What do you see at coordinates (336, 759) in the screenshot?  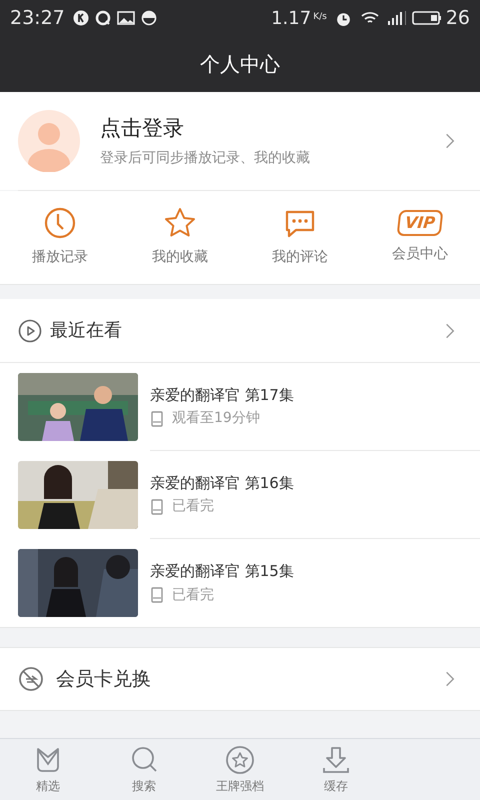 I see `download-icon` at bounding box center [336, 759].